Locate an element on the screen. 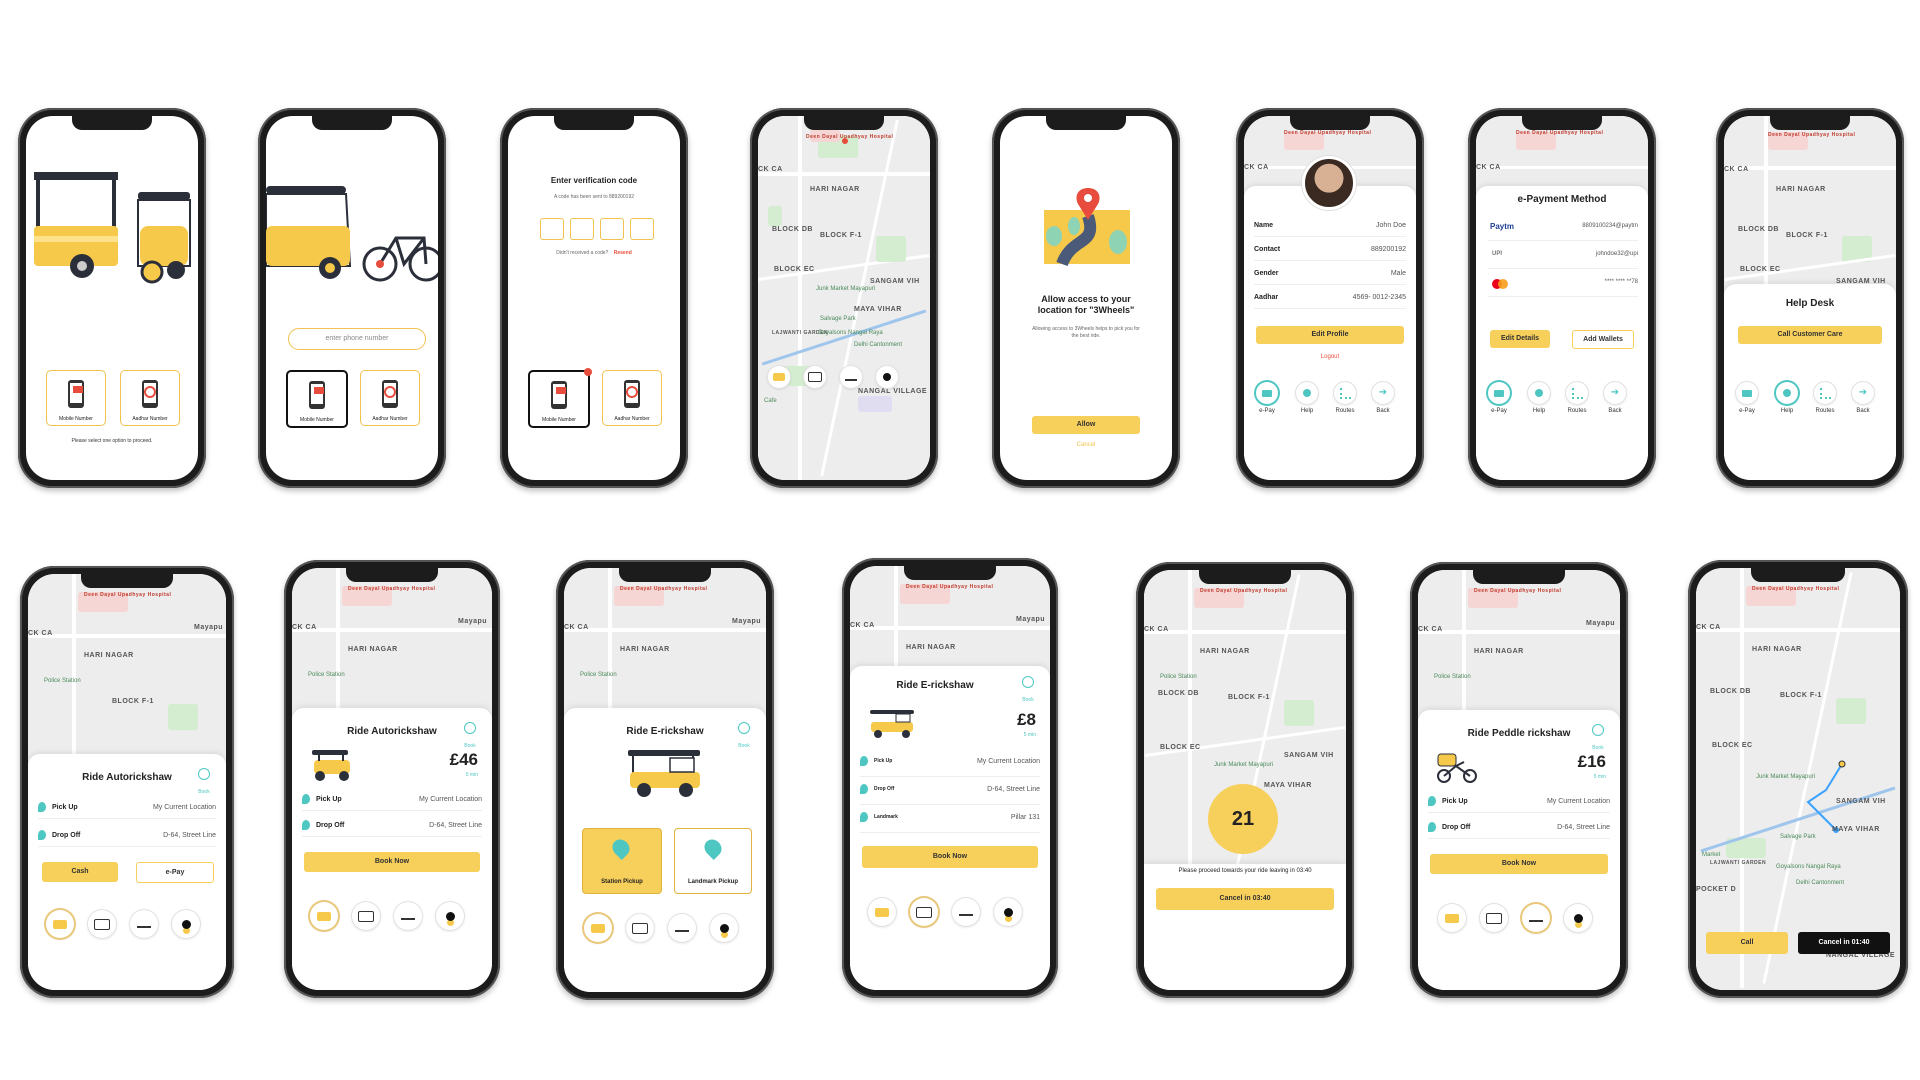 This screenshot has height=1080, width=1920. call-customer-care-button: Call Customer Care is located at coordinates (1810, 335).